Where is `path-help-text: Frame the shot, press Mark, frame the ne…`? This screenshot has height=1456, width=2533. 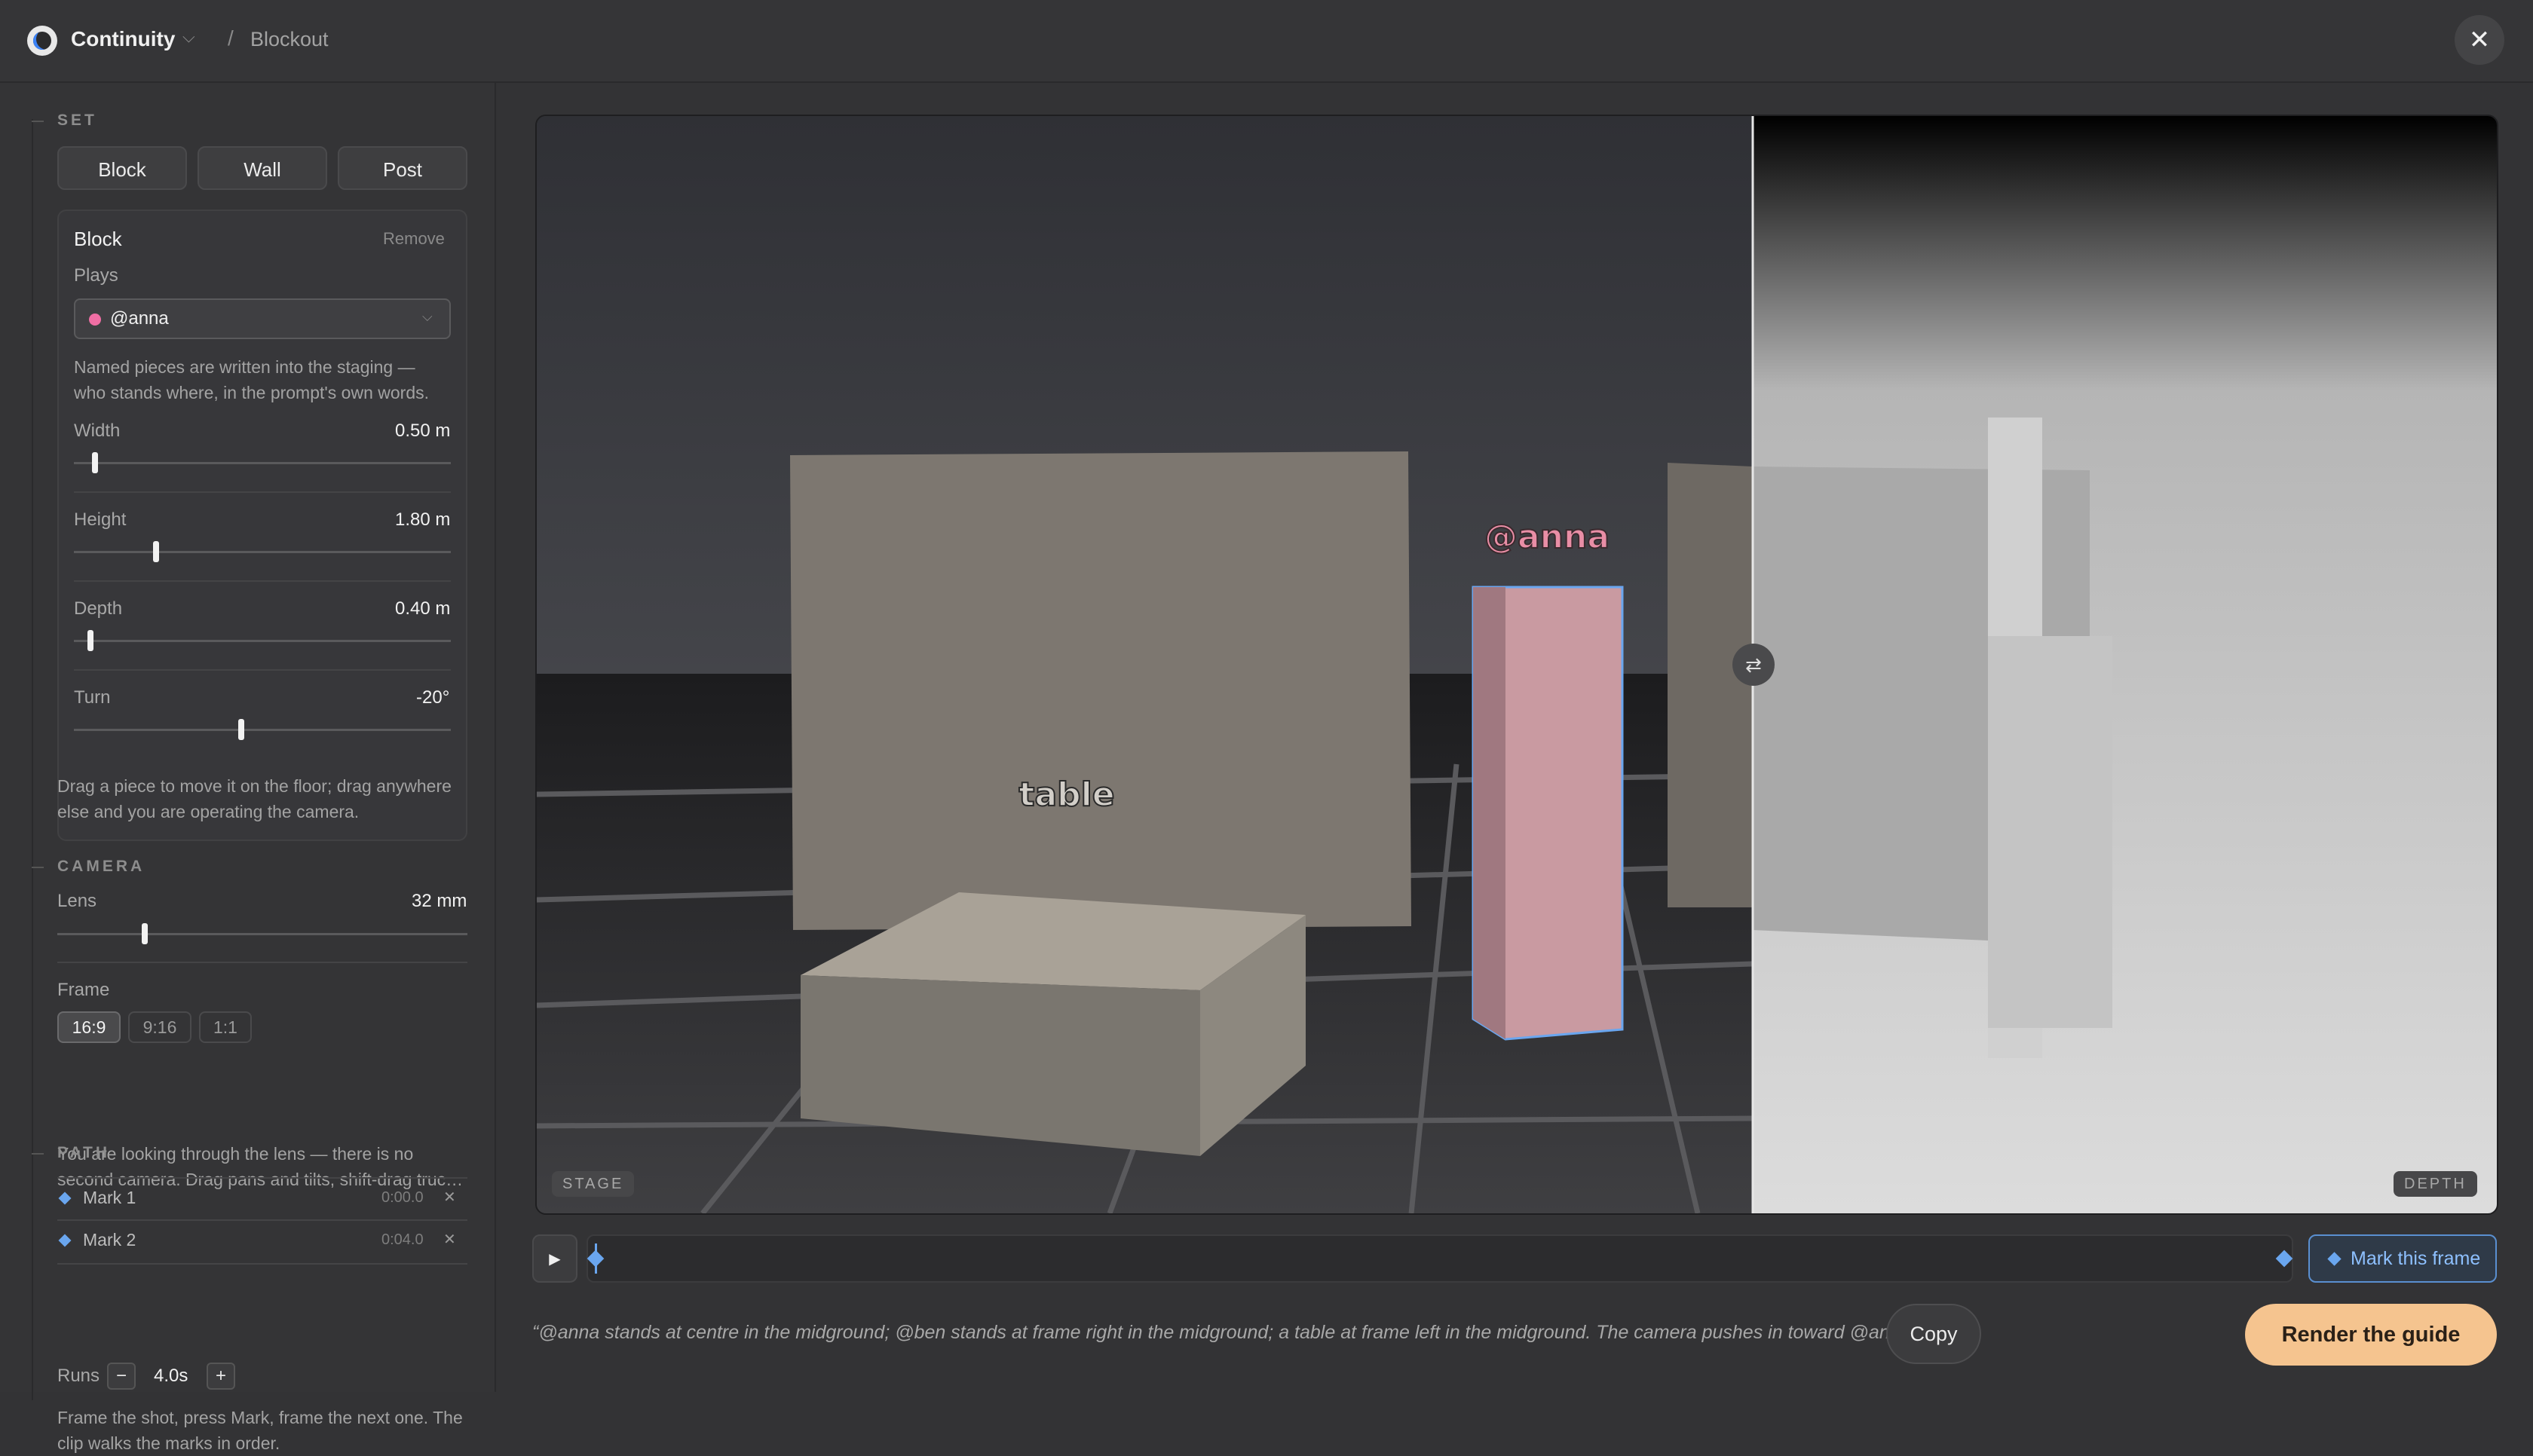 path-help-text: Frame the shot, press Mark, frame the ne… is located at coordinates (260, 1430).